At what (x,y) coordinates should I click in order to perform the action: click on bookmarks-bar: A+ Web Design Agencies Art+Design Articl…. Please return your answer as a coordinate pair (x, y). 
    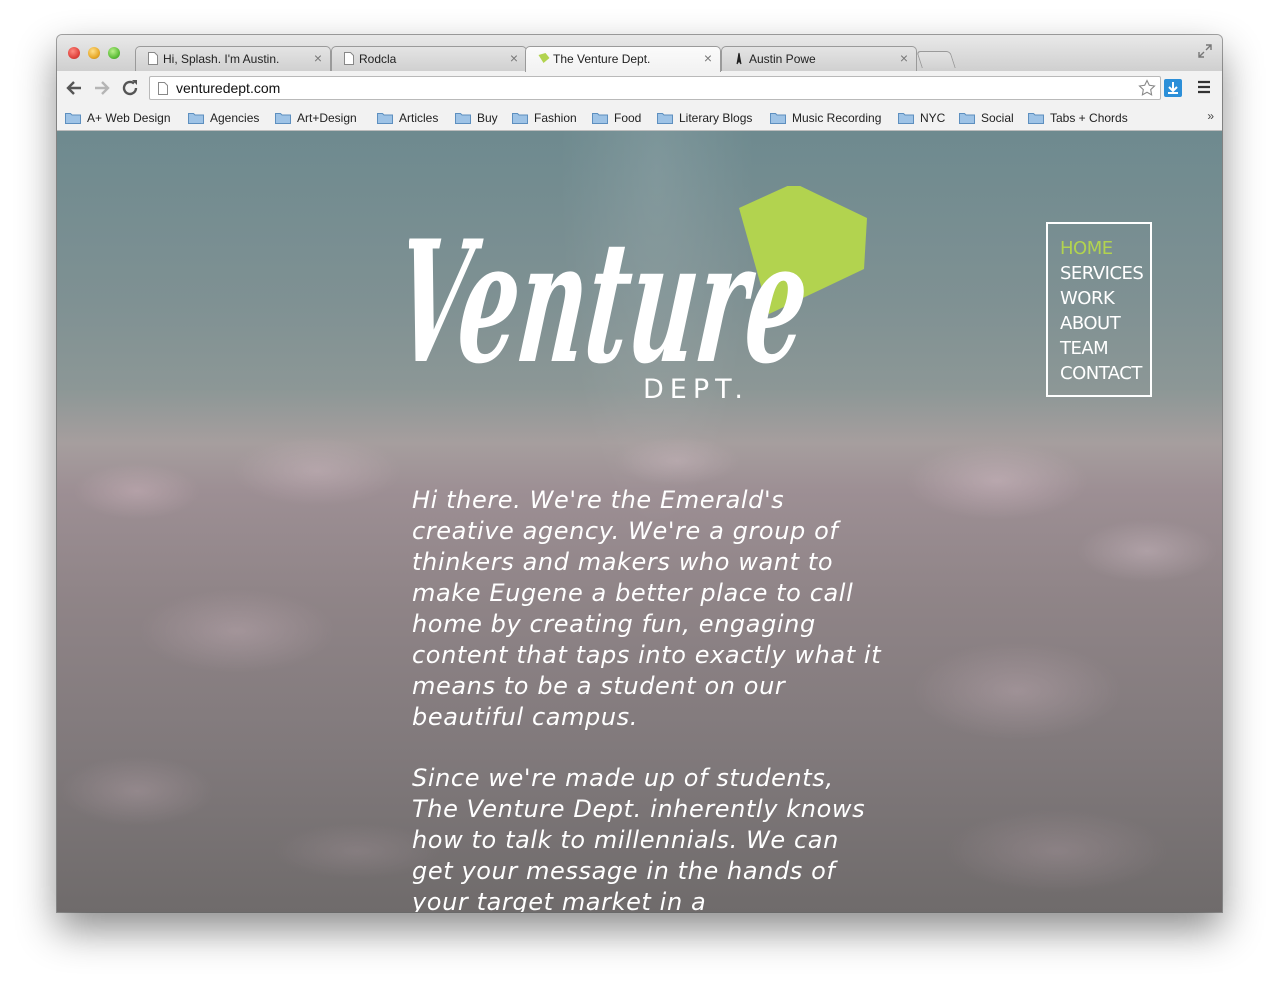
    Looking at the image, I should click on (639, 118).